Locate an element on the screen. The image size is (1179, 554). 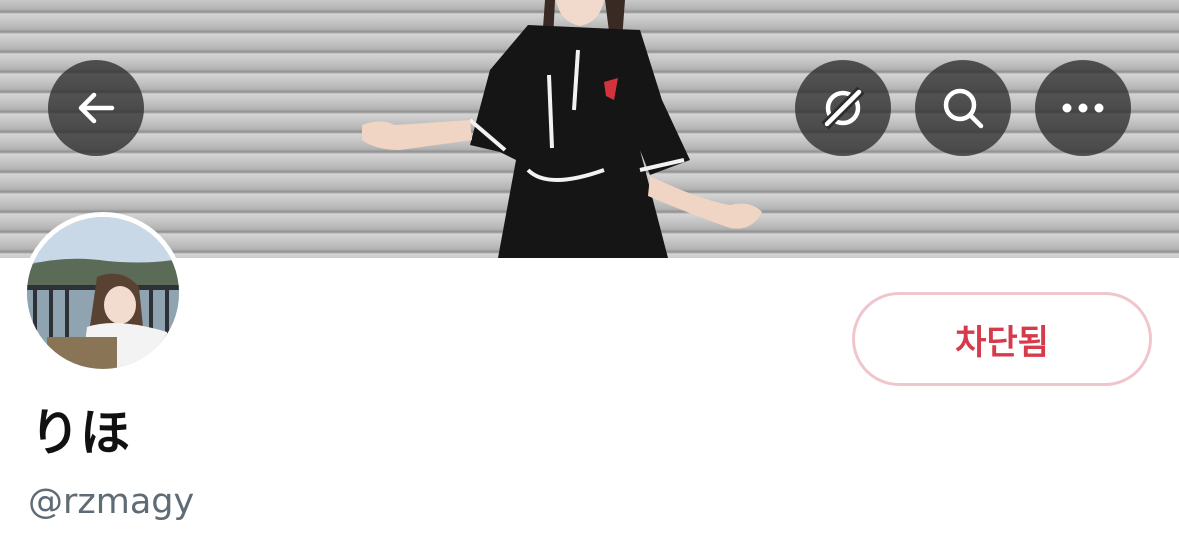
search-icon is located at coordinates (963, 108).